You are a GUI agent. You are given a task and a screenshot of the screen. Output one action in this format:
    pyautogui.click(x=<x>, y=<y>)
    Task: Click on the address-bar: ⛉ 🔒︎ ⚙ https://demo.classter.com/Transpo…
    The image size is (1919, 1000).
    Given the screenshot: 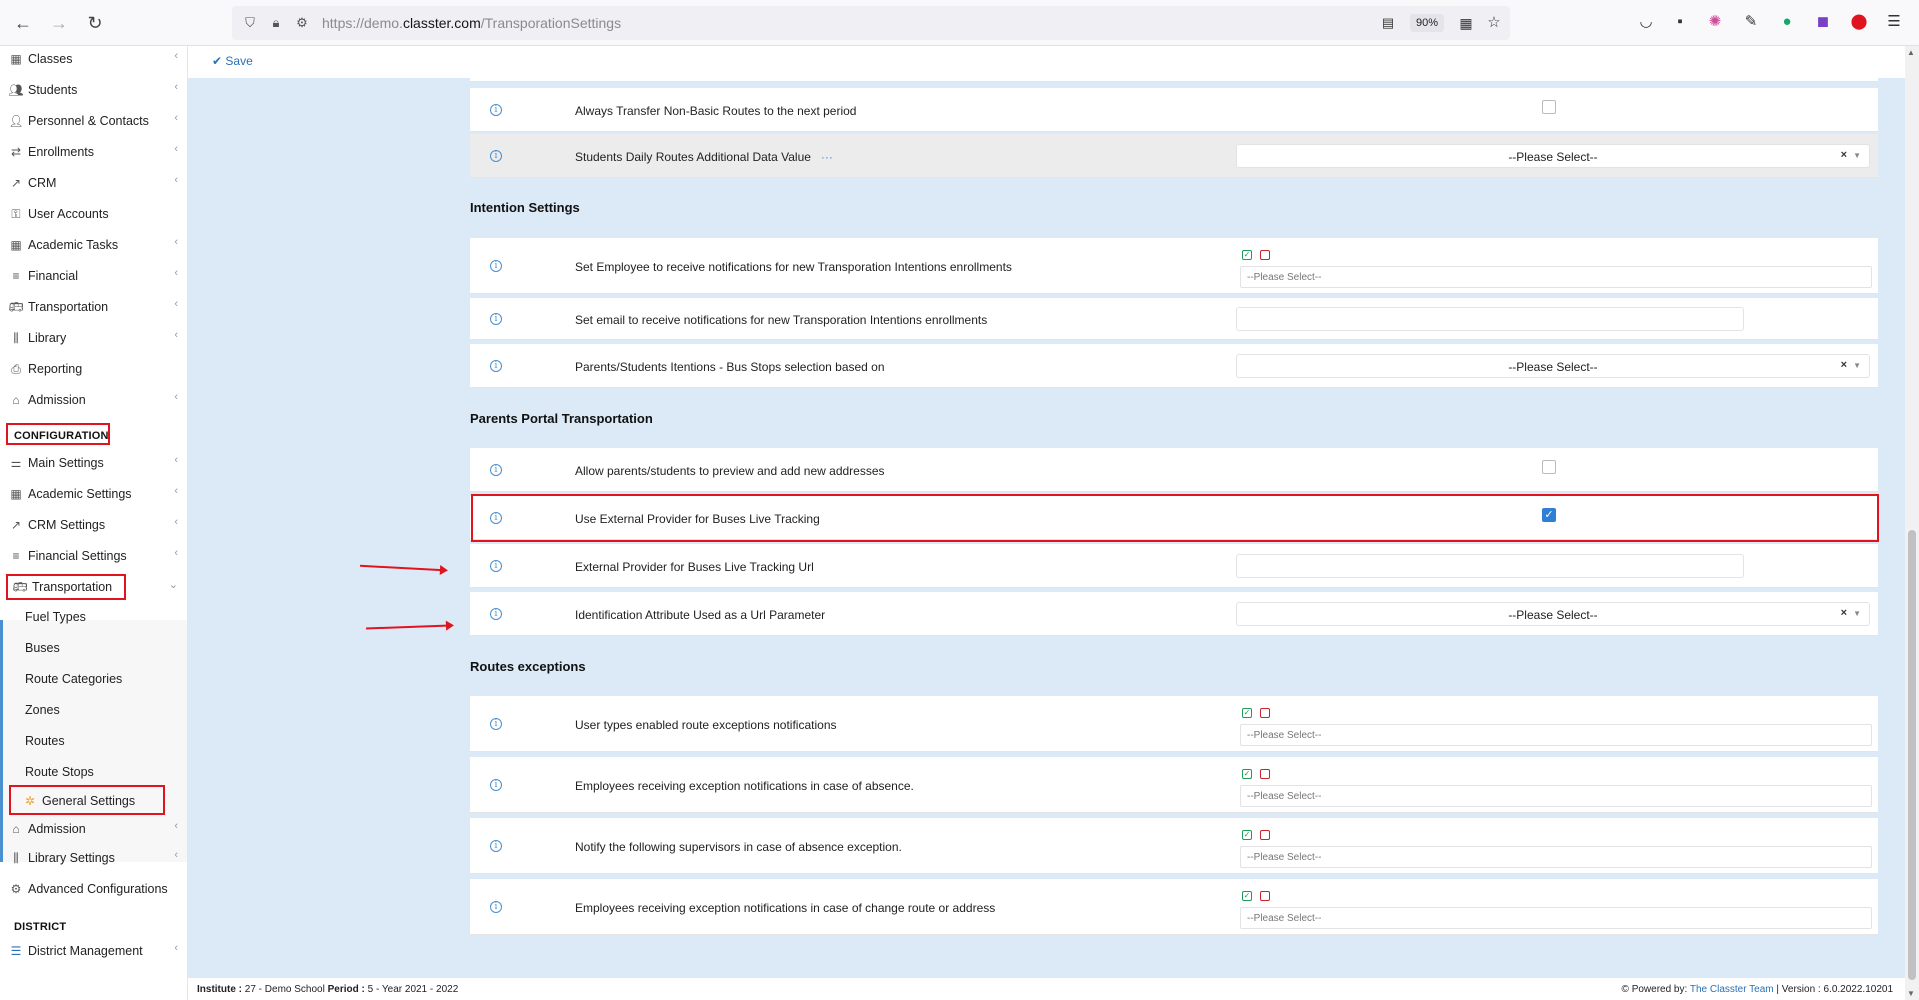 What is the action you would take?
    pyautogui.click(x=871, y=23)
    